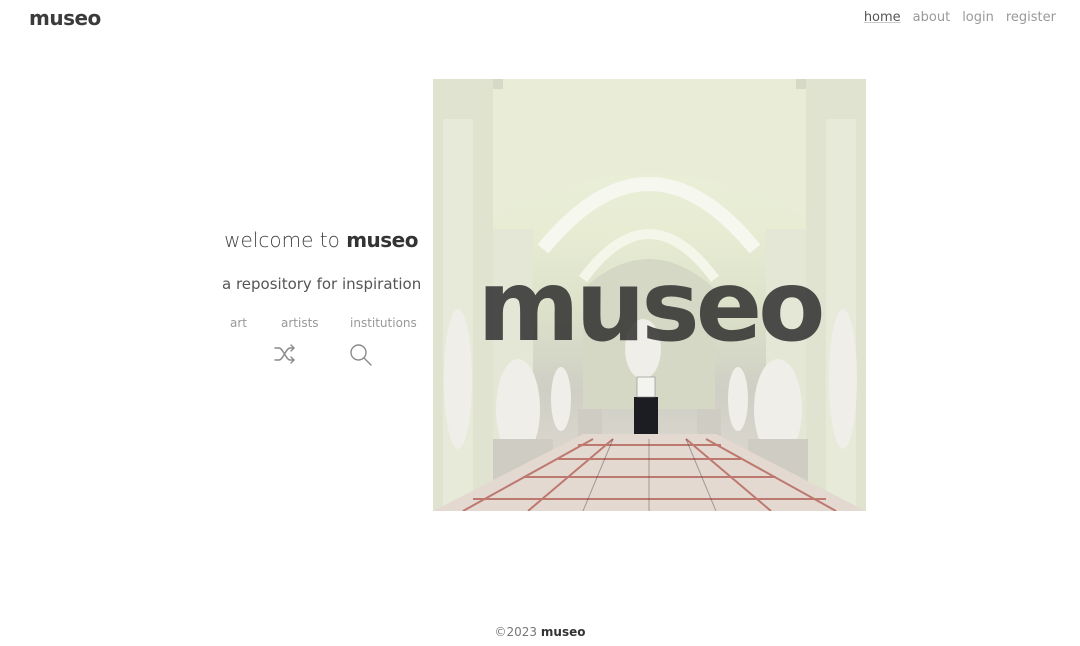 The image size is (1080, 646). Describe the element at coordinates (238, 323) in the screenshot. I see `category-art: art` at that location.